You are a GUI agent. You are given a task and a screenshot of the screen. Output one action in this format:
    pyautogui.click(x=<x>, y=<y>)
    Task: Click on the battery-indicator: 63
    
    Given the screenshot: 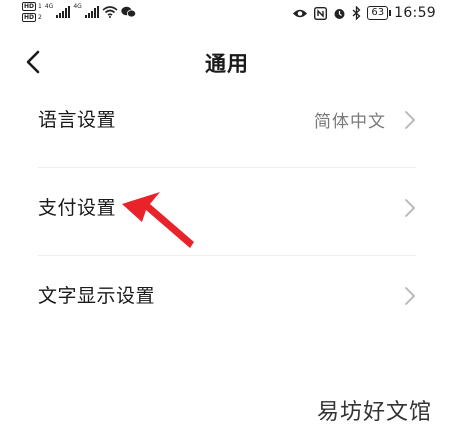 What is the action you would take?
    pyautogui.click(x=379, y=13)
    